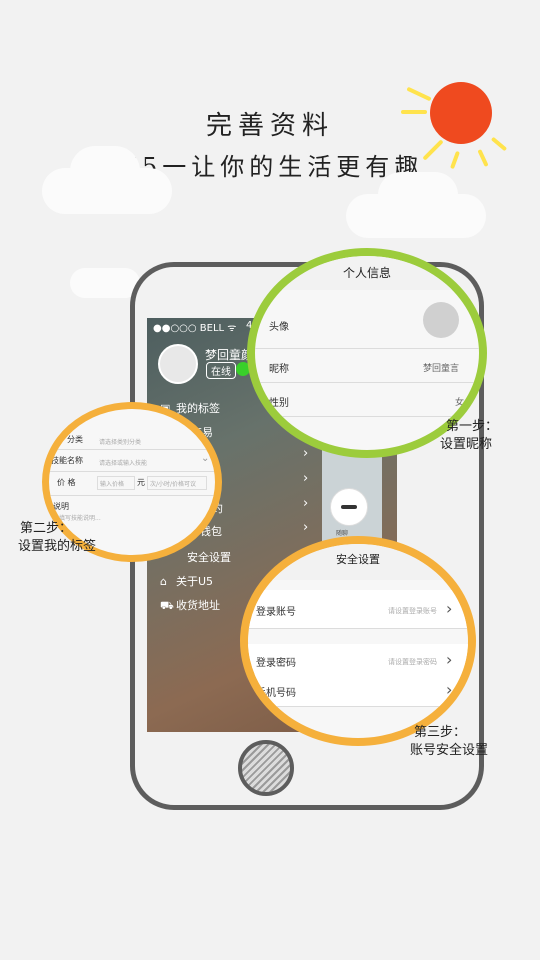 The height and width of the screenshot is (960, 540). I want to click on category-label: 分类, so click(75, 439).